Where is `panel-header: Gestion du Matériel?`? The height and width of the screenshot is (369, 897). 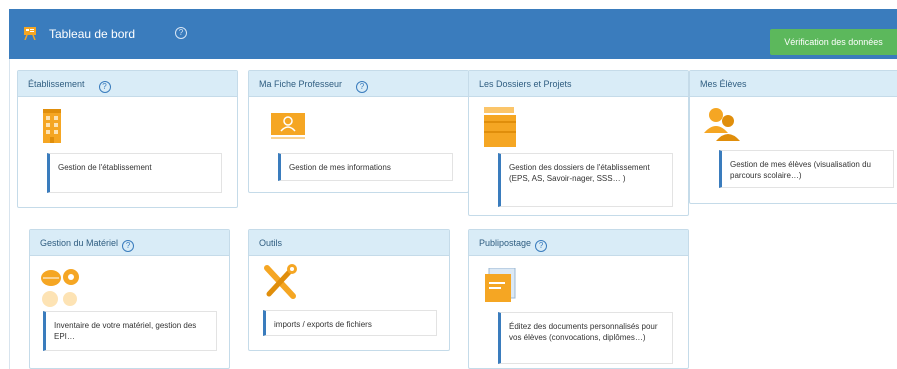
panel-header: Gestion du Matériel? is located at coordinates (129, 243).